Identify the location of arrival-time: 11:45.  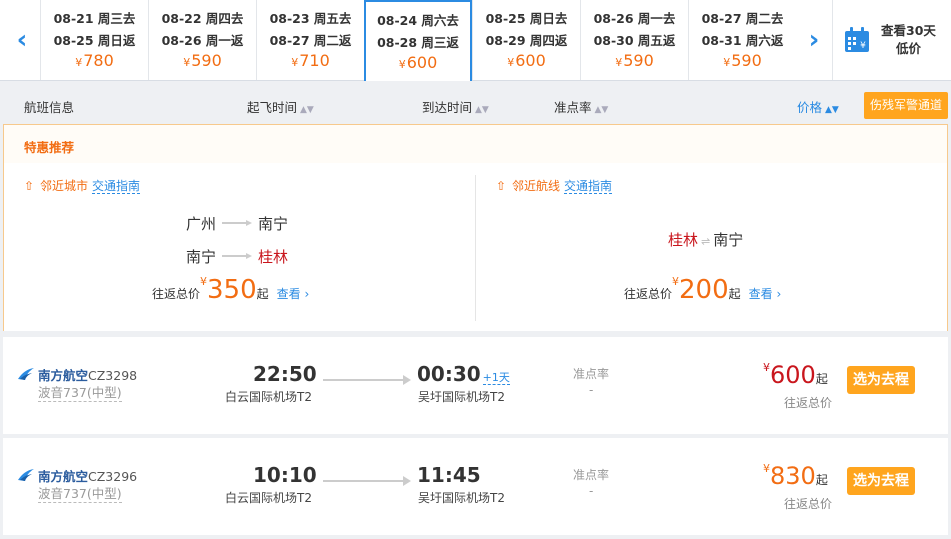
(449, 475).